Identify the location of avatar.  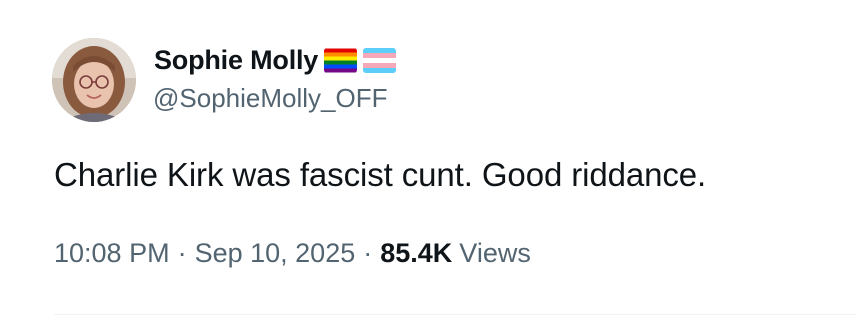
(94, 80).